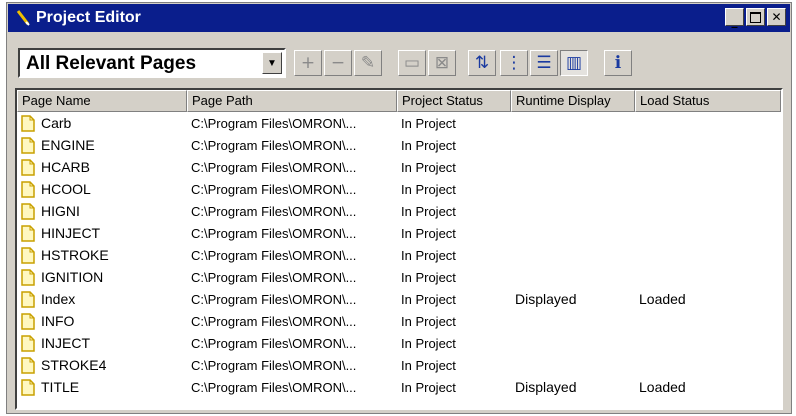 The width and height of the screenshot is (796, 416). What do you see at coordinates (776, 17) in the screenshot?
I see `close-button: ✕` at bounding box center [776, 17].